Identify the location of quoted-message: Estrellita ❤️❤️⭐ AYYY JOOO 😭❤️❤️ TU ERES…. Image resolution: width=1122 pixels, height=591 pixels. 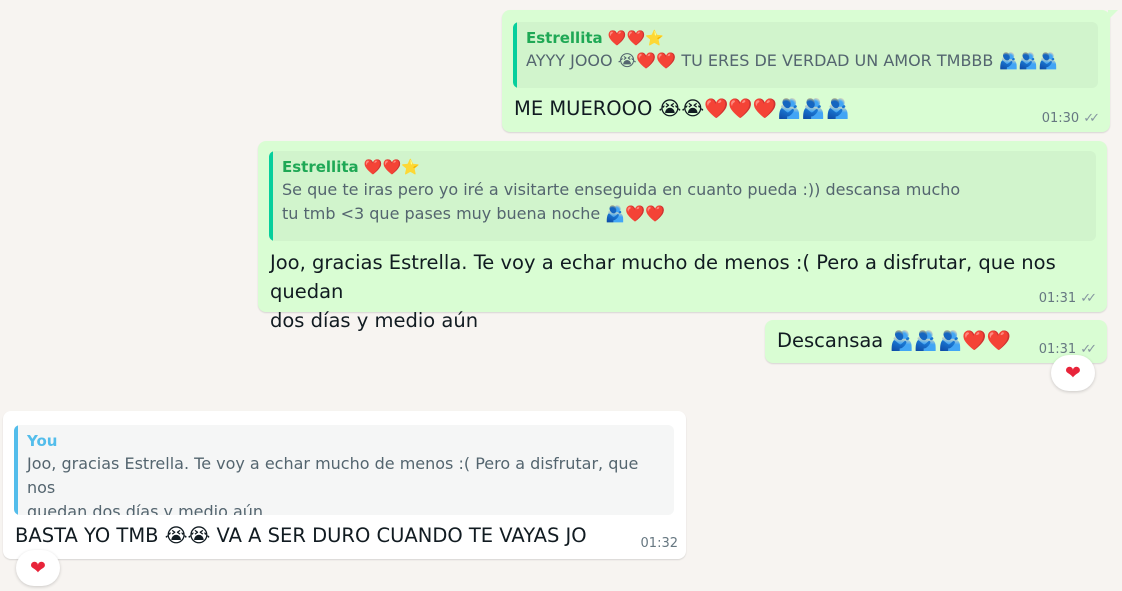
(805, 55).